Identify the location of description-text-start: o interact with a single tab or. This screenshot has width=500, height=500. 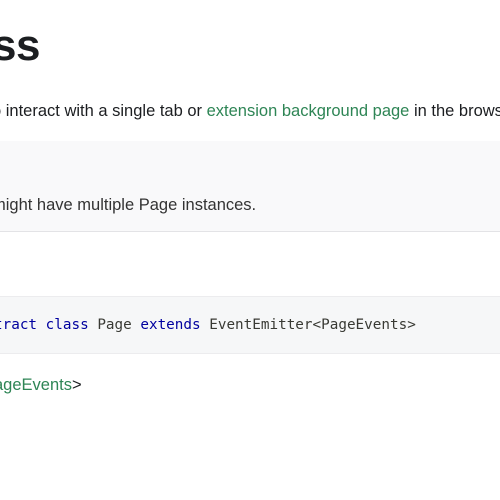
(103, 111).